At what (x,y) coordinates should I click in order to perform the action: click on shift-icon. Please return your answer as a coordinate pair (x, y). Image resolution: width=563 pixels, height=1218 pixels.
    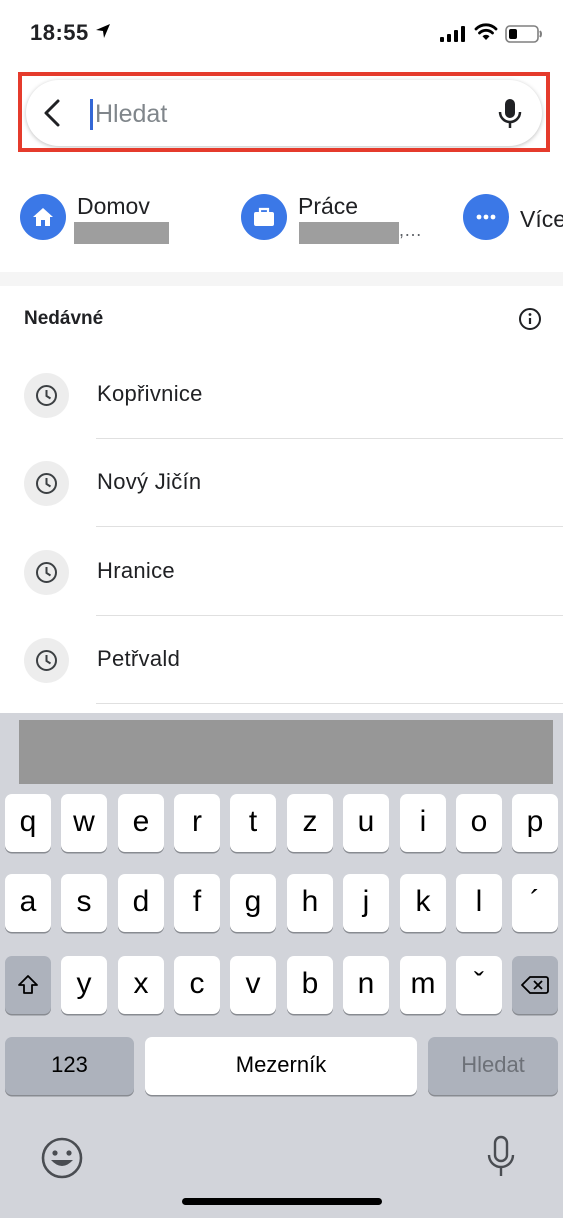
    Looking at the image, I should click on (28, 984).